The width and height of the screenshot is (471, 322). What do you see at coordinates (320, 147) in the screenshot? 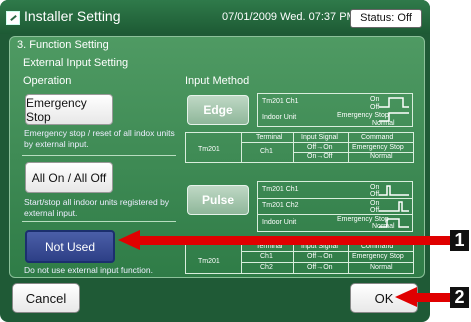
I see `edge-signal-1: Off→On` at bounding box center [320, 147].